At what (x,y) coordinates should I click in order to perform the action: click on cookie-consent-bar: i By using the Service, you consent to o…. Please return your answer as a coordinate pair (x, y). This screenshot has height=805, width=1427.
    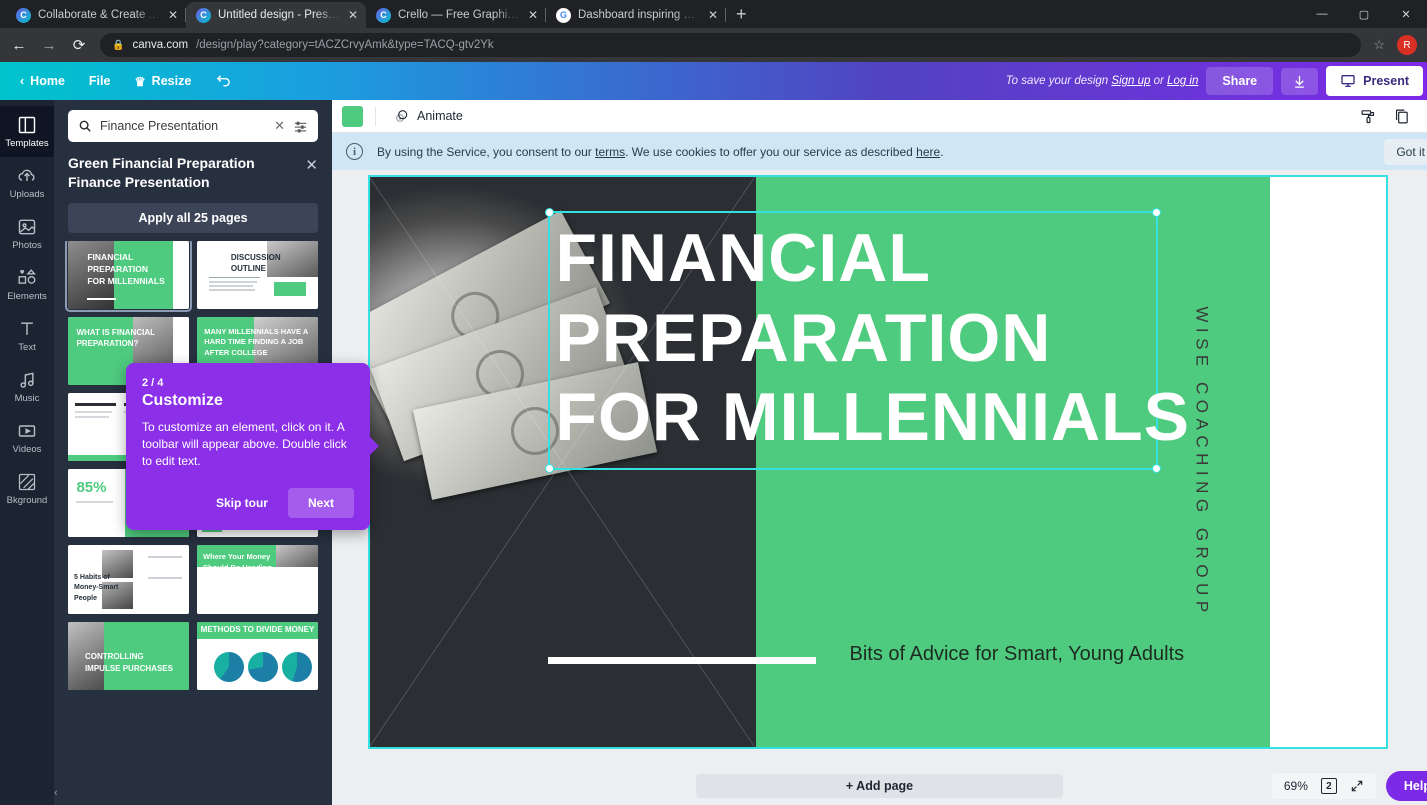
    Looking at the image, I should click on (879, 151).